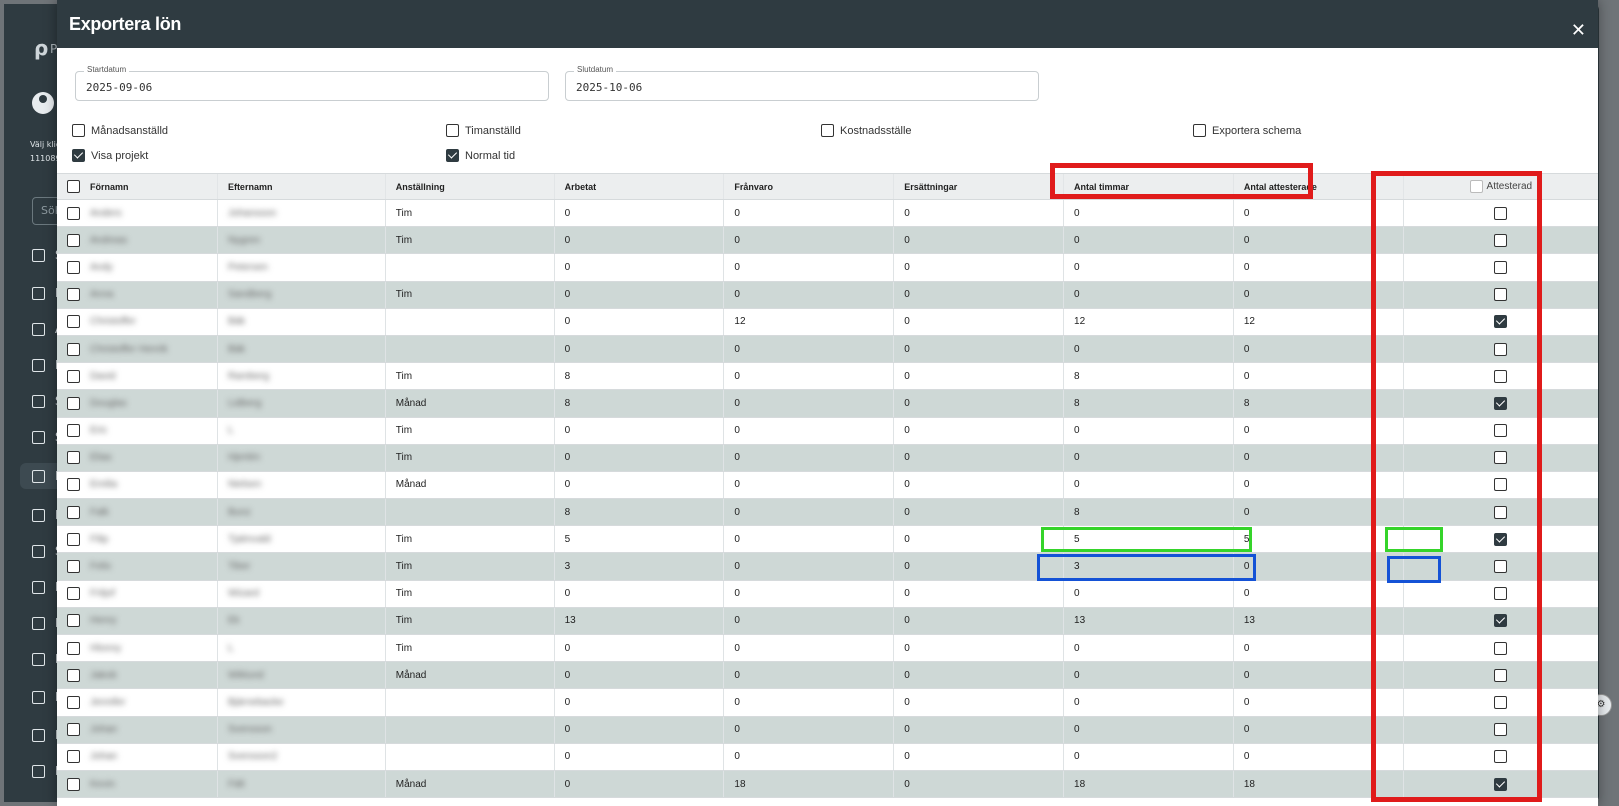 This screenshot has height=806, width=1619. Describe the element at coordinates (809, 186) in the screenshot. I see `col-header-absence: Frånvaro` at that location.